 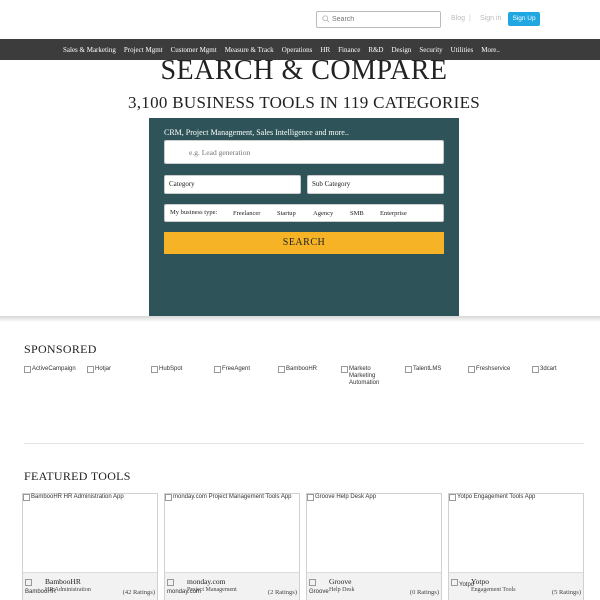 I want to click on nav-item-measure-track: Measure & Track, so click(x=249, y=50).